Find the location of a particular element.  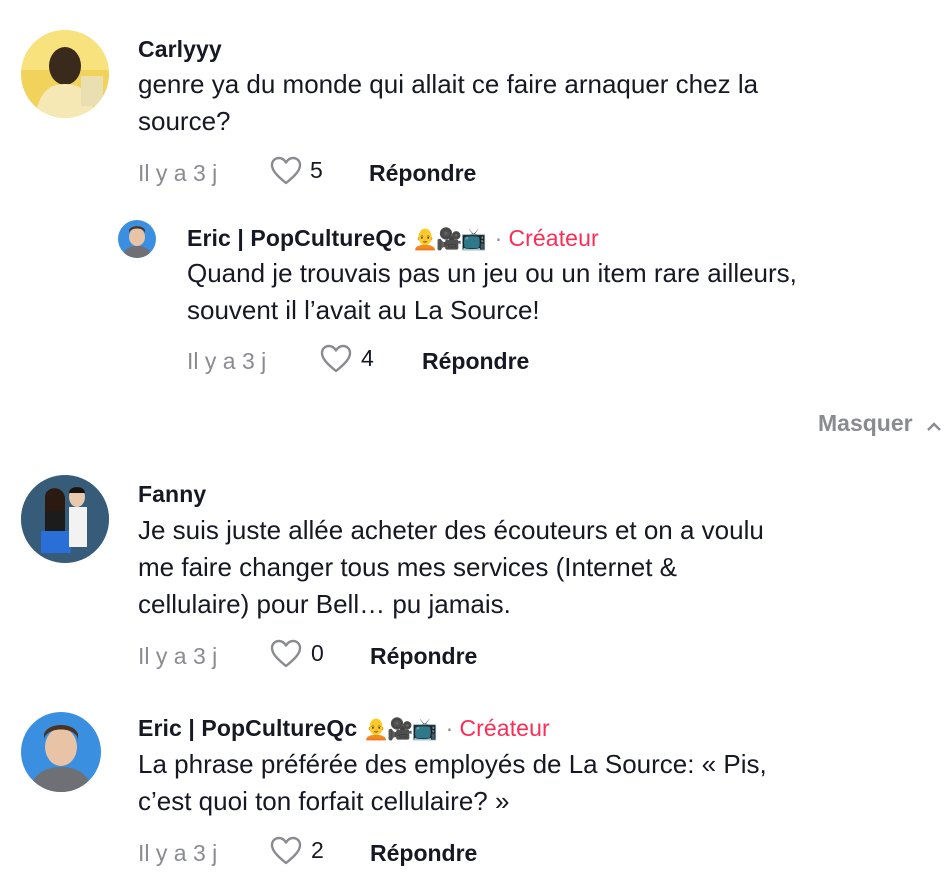

hide-replies-button: Masquer is located at coordinates (879, 423).